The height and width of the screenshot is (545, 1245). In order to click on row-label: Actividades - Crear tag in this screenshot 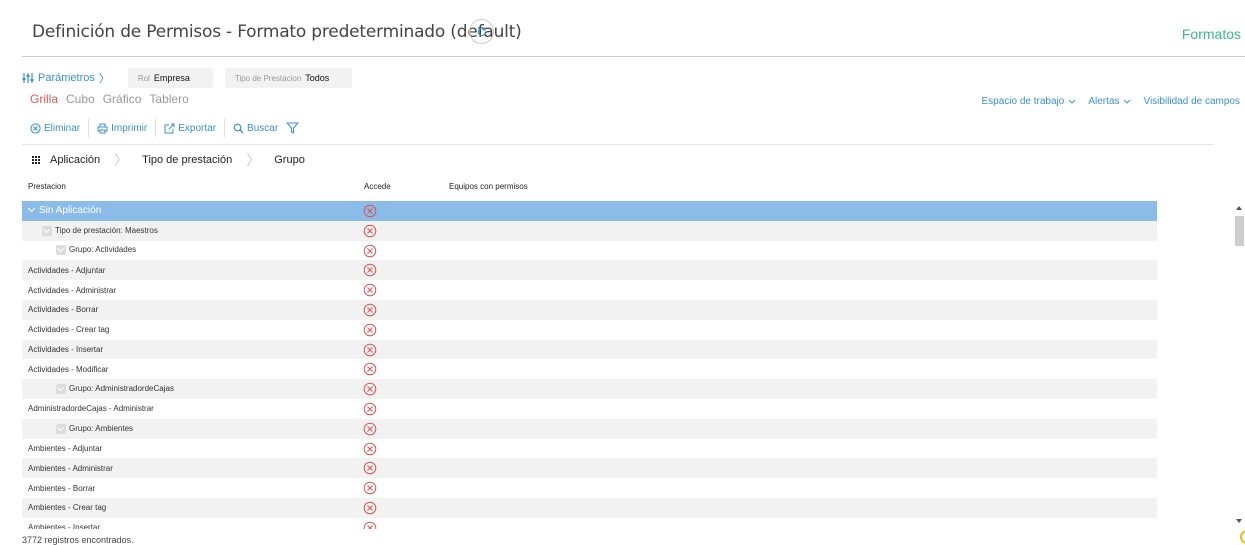, I will do `click(68, 329)`.